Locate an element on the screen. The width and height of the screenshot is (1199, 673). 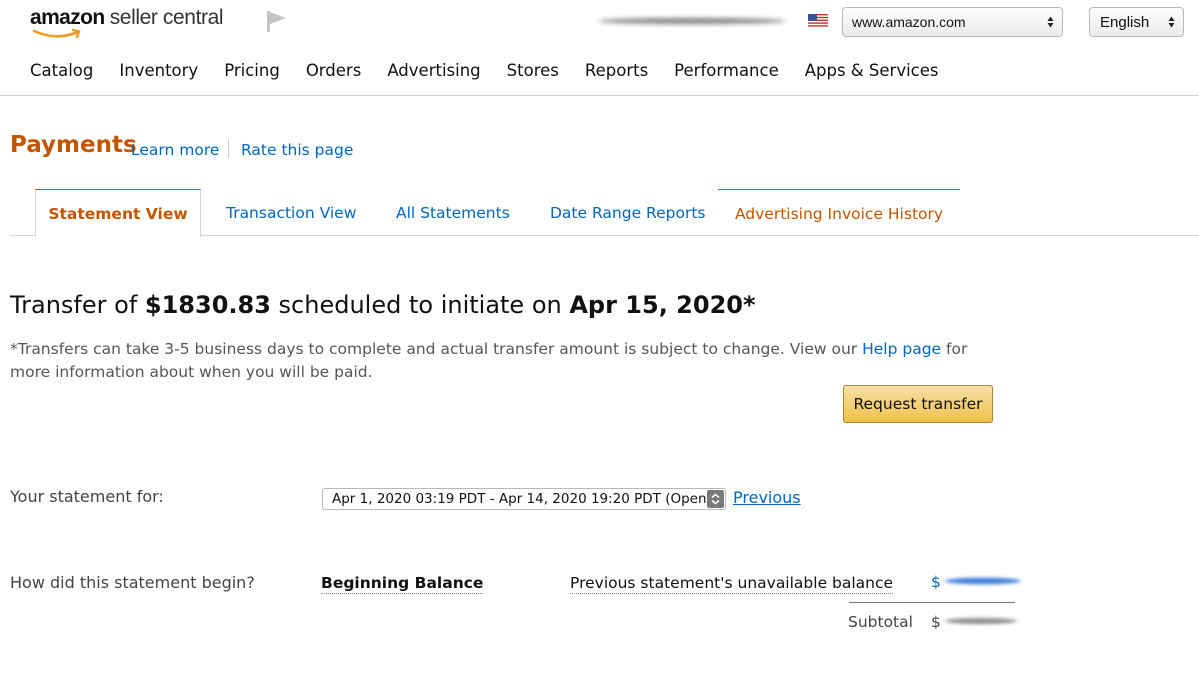
nav-orders: Orders is located at coordinates (334, 70).